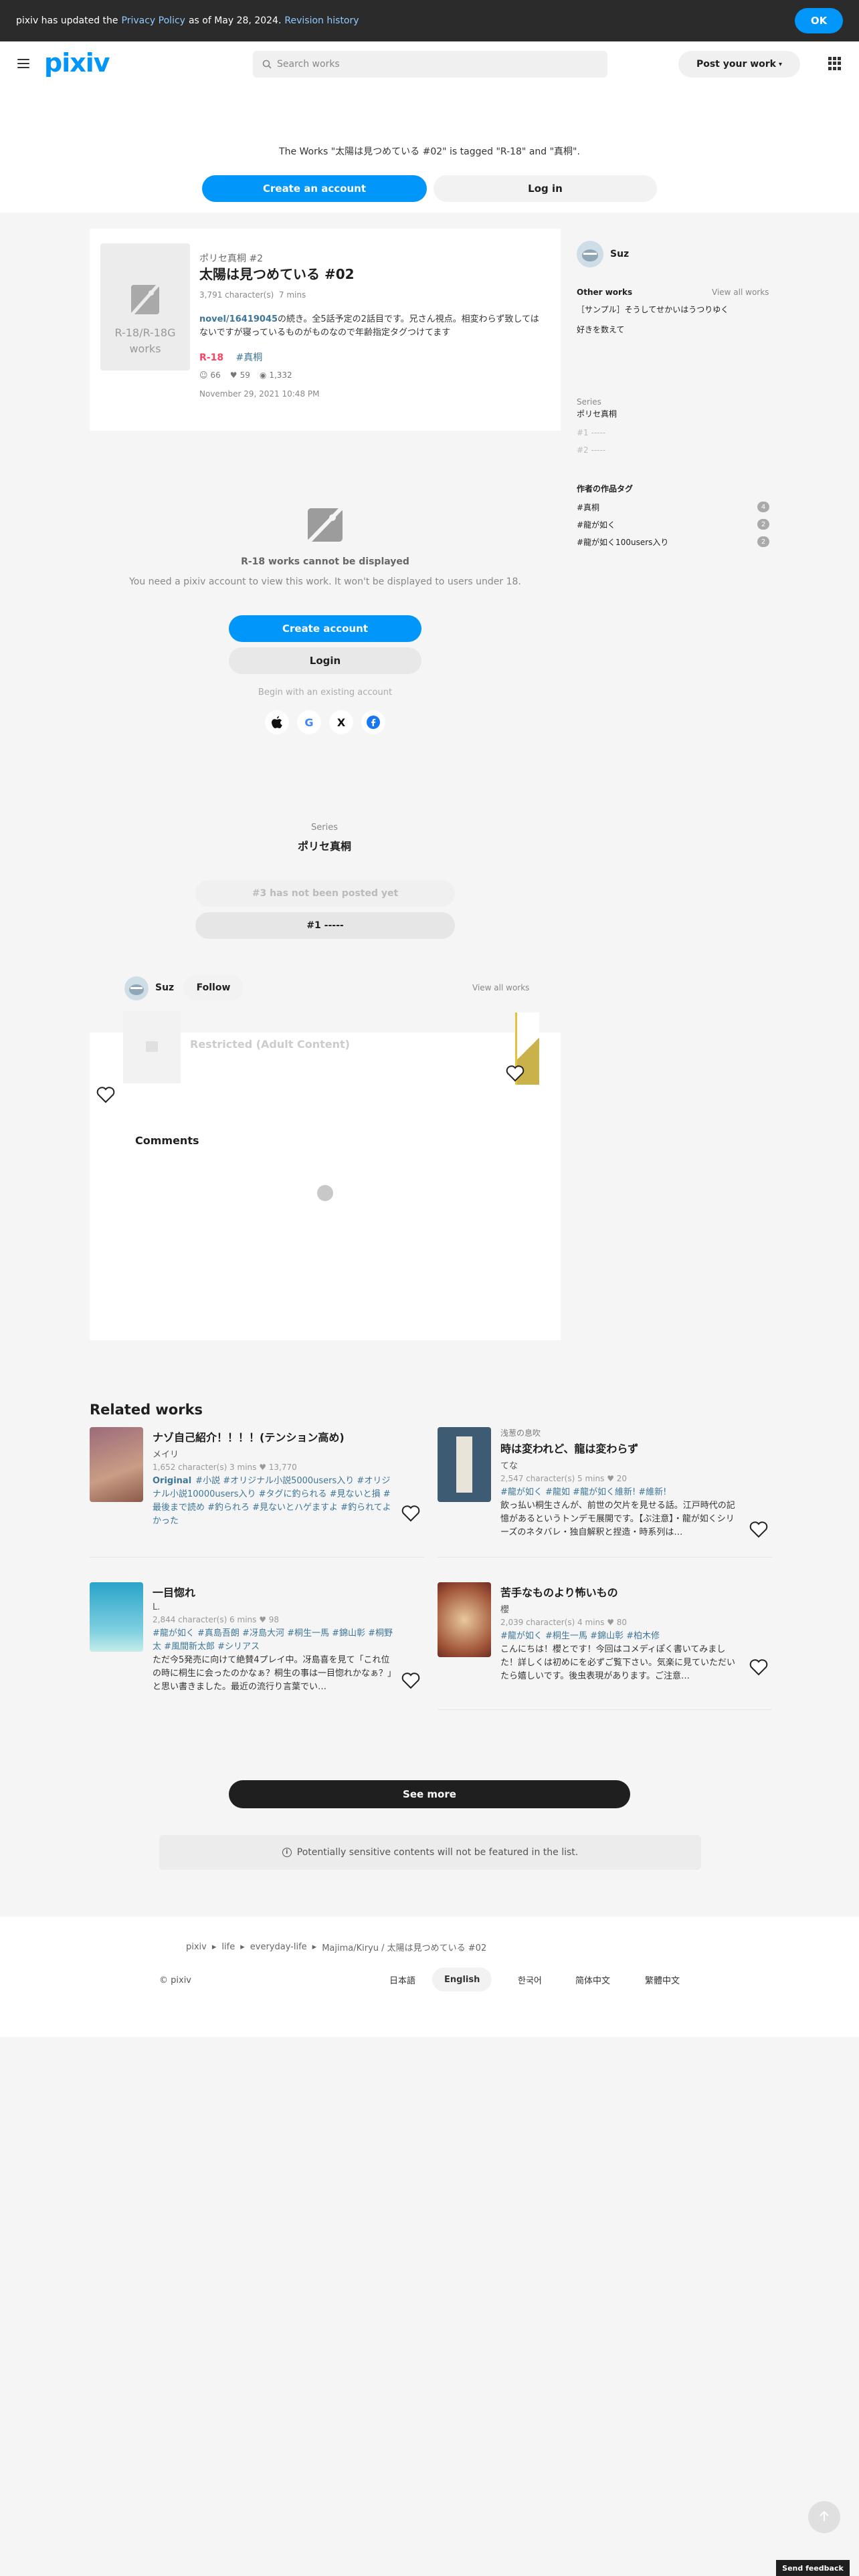  I want to click on lang-option: 한국어, so click(530, 1980).